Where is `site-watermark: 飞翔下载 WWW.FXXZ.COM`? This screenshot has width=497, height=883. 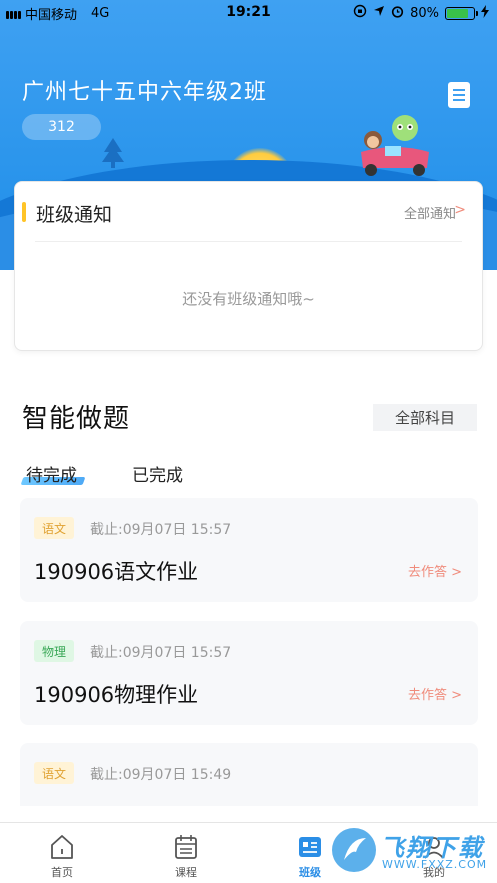
site-watermark: 飞翔下载 WWW.FXXZ.COM is located at coordinates (410, 852).